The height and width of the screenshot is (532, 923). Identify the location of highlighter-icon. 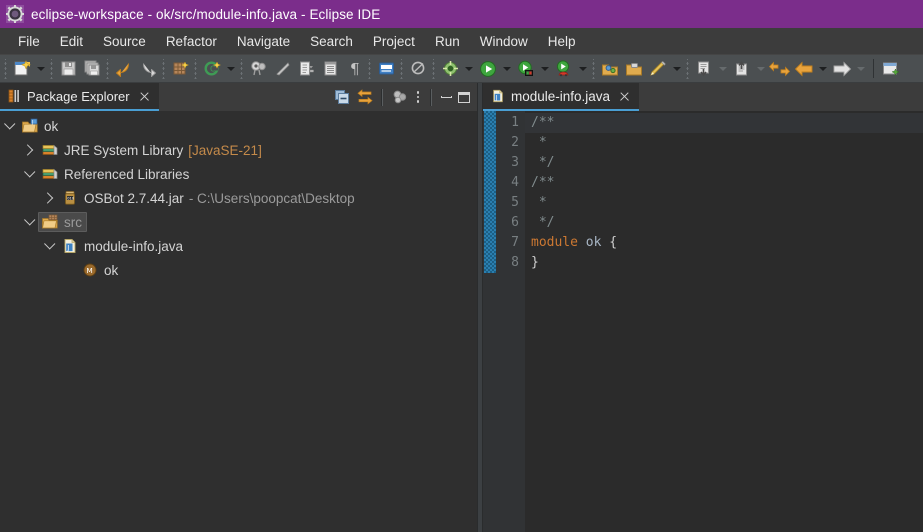
(658, 69).